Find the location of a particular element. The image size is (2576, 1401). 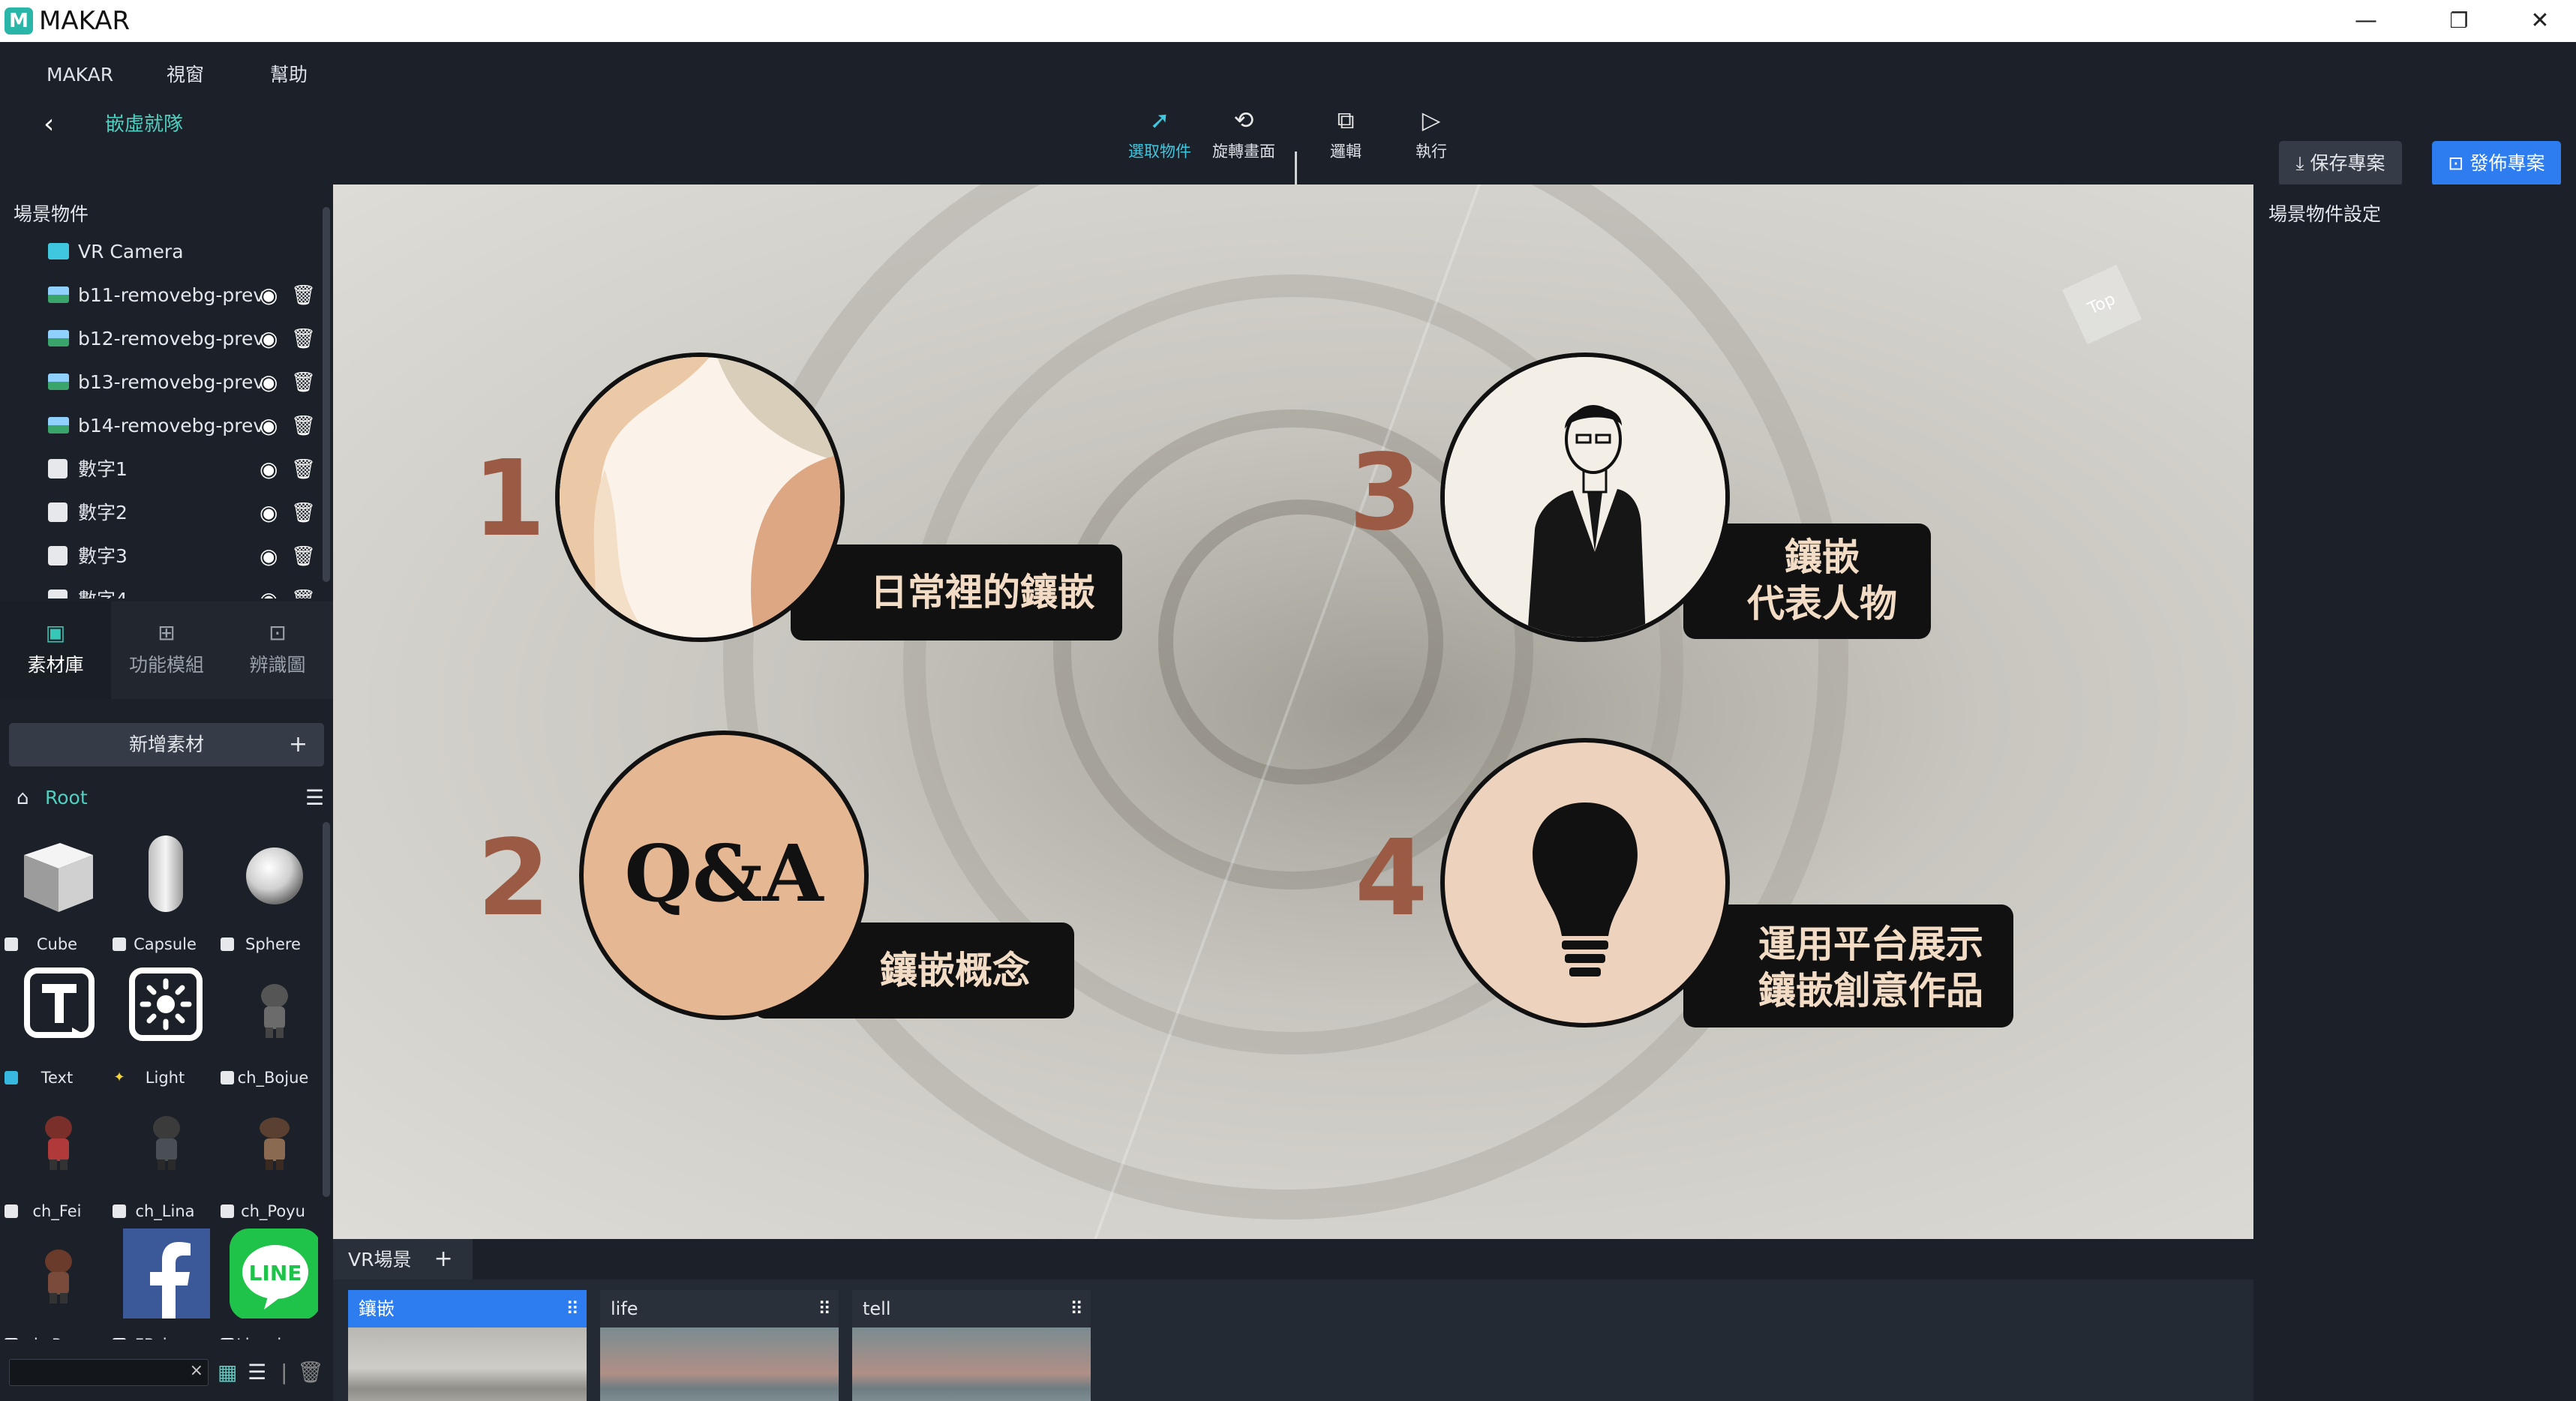

item-4-circle is located at coordinates (1585, 883).